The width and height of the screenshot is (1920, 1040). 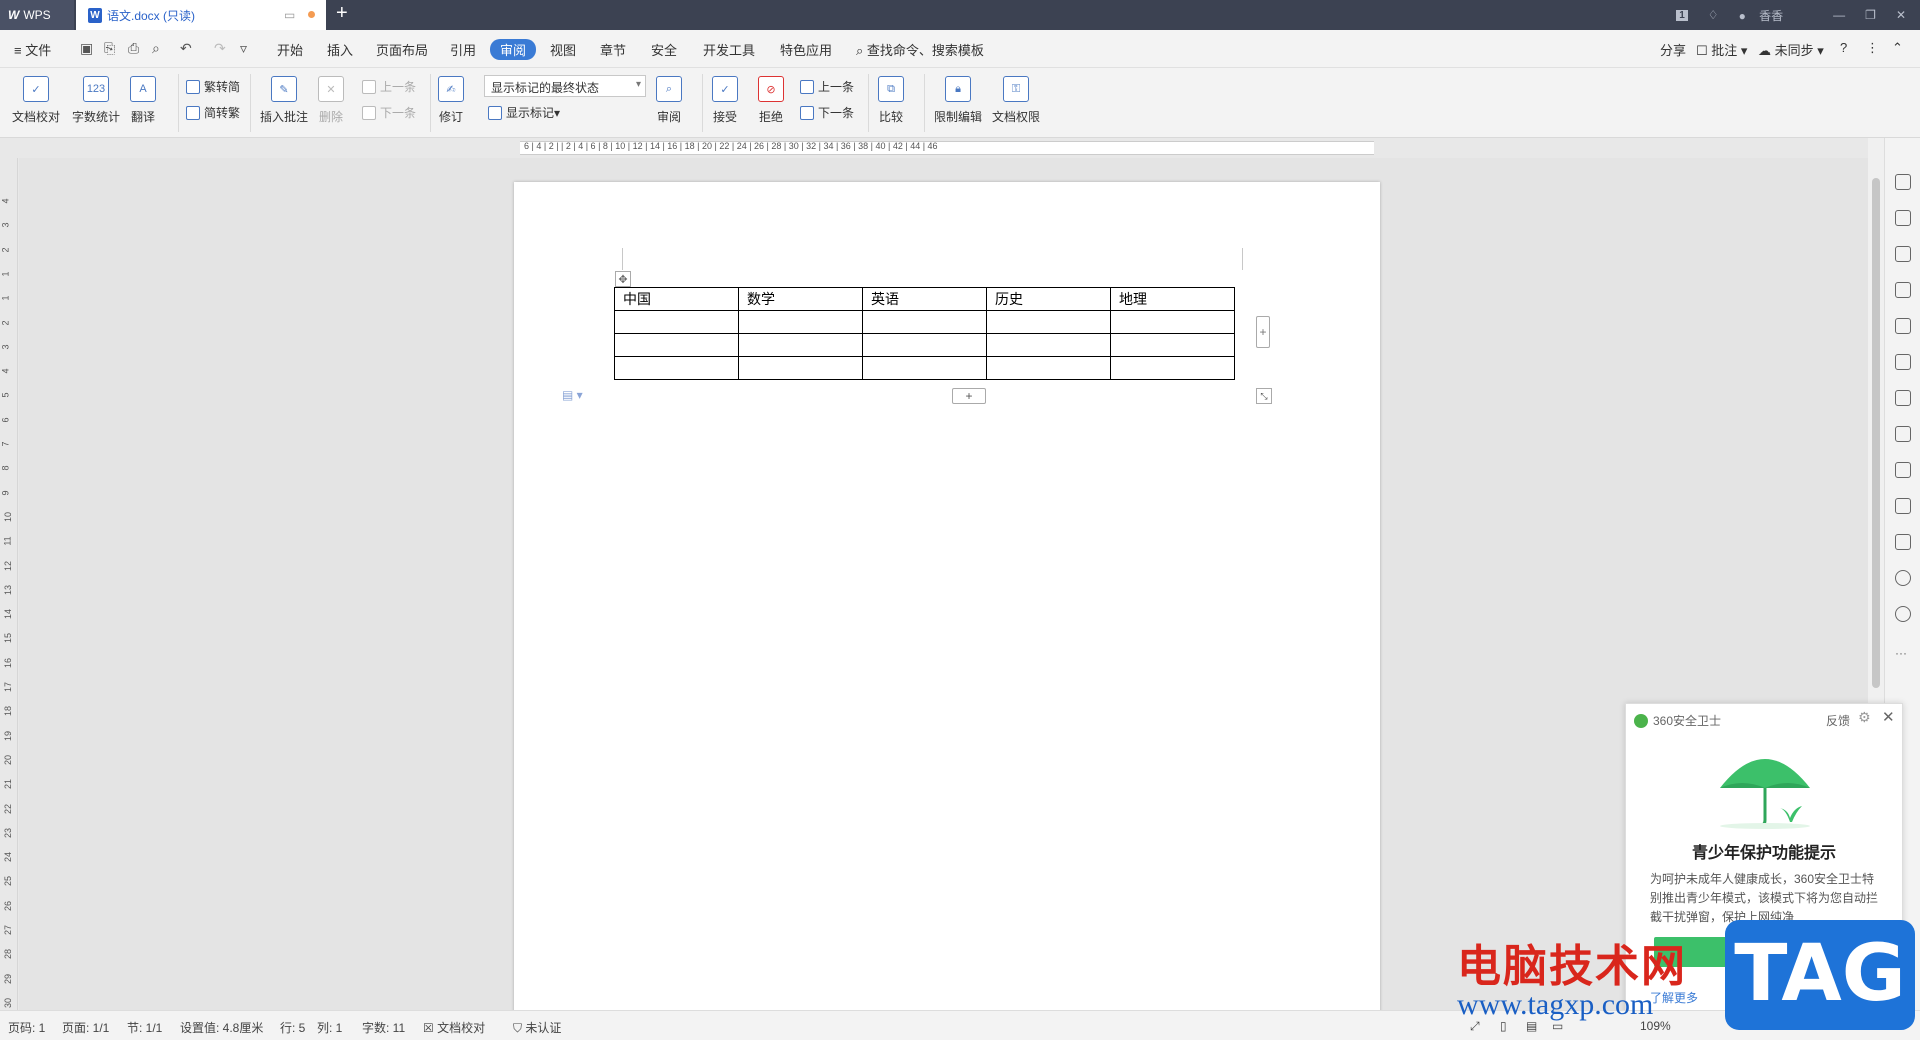 What do you see at coordinates (451, 100) in the screenshot?
I see `track-changes-button: ✍ 修订` at bounding box center [451, 100].